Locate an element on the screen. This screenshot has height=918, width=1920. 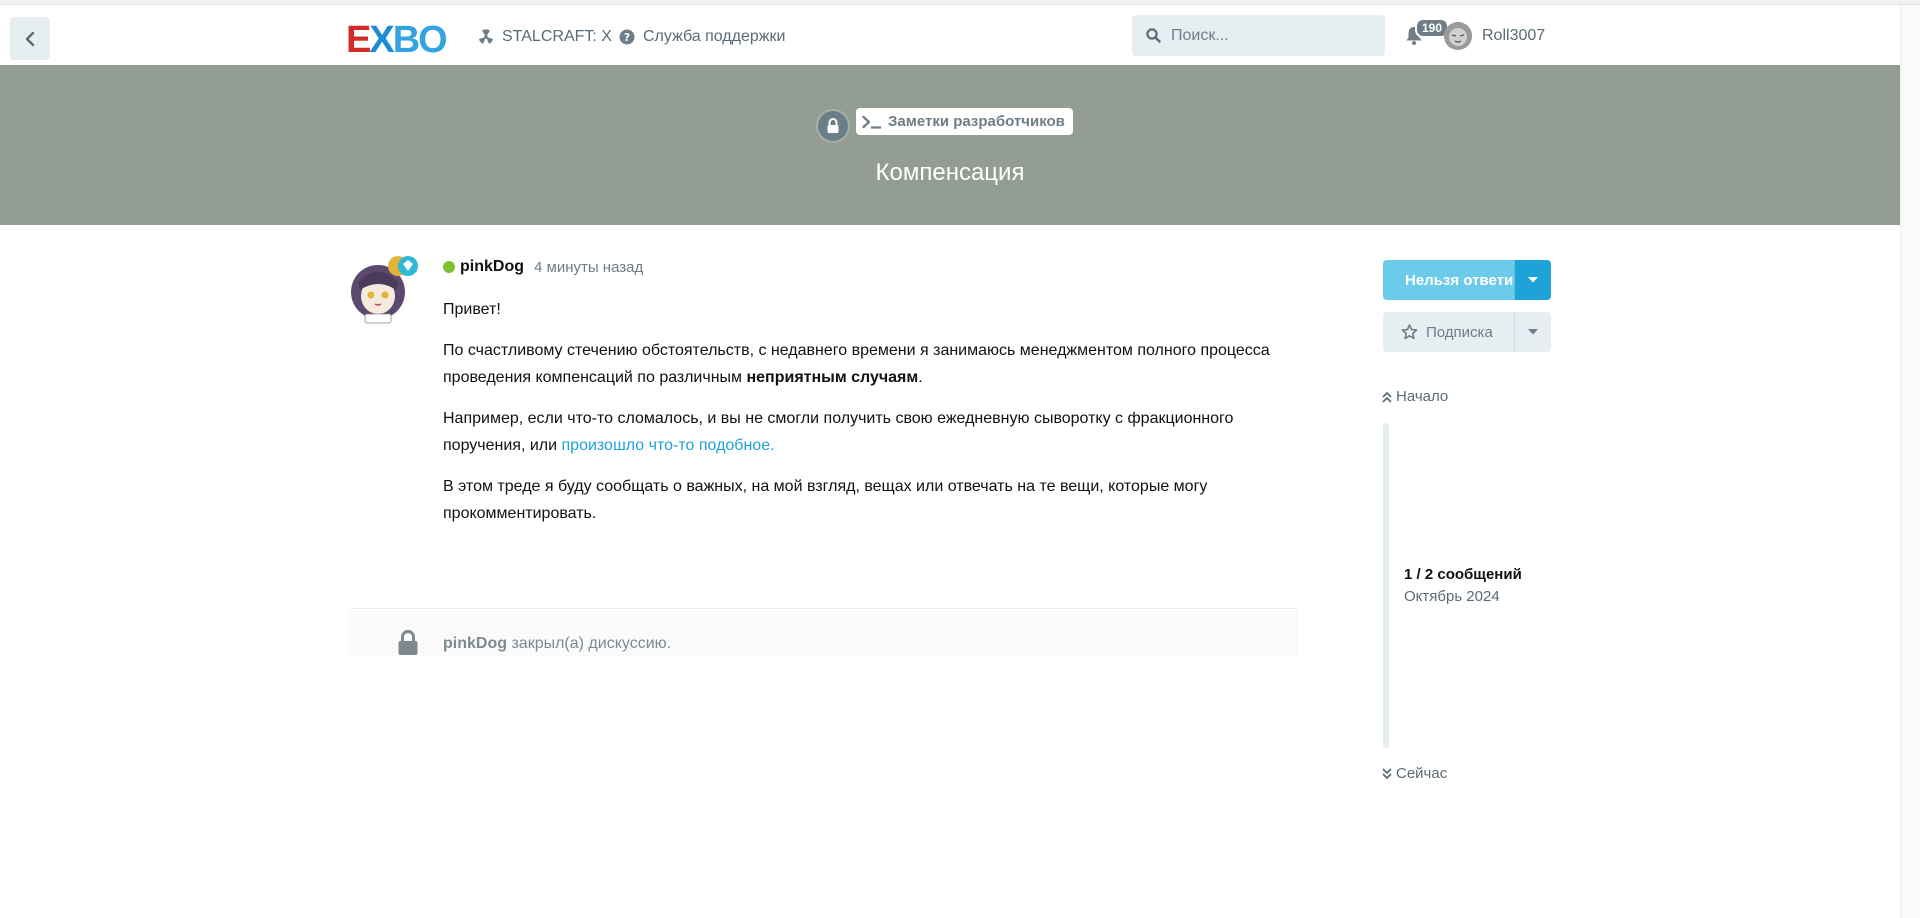
tag-dev-notes: Заметки разработчиков is located at coordinates (964, 121).